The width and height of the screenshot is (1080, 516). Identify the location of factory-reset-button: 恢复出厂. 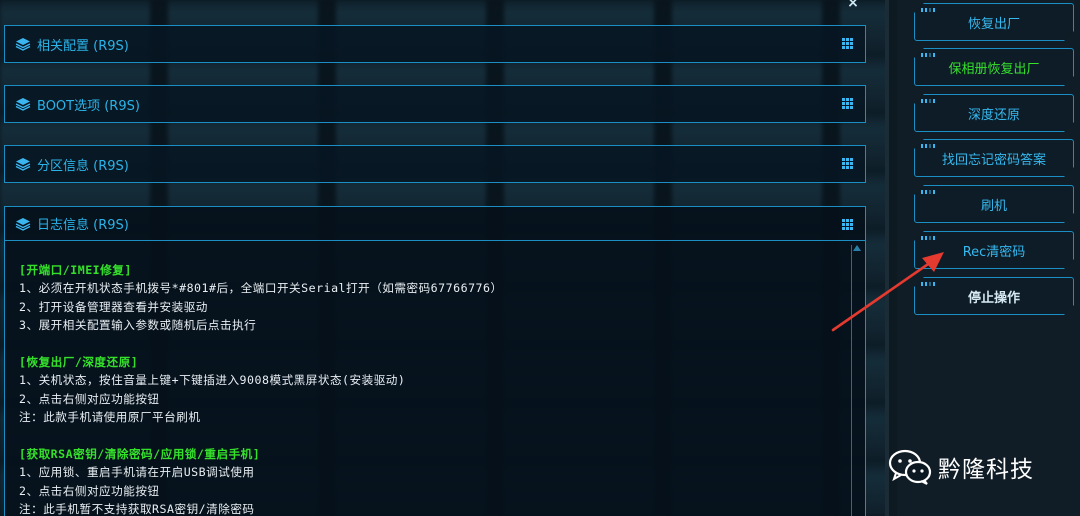
(994, 22).